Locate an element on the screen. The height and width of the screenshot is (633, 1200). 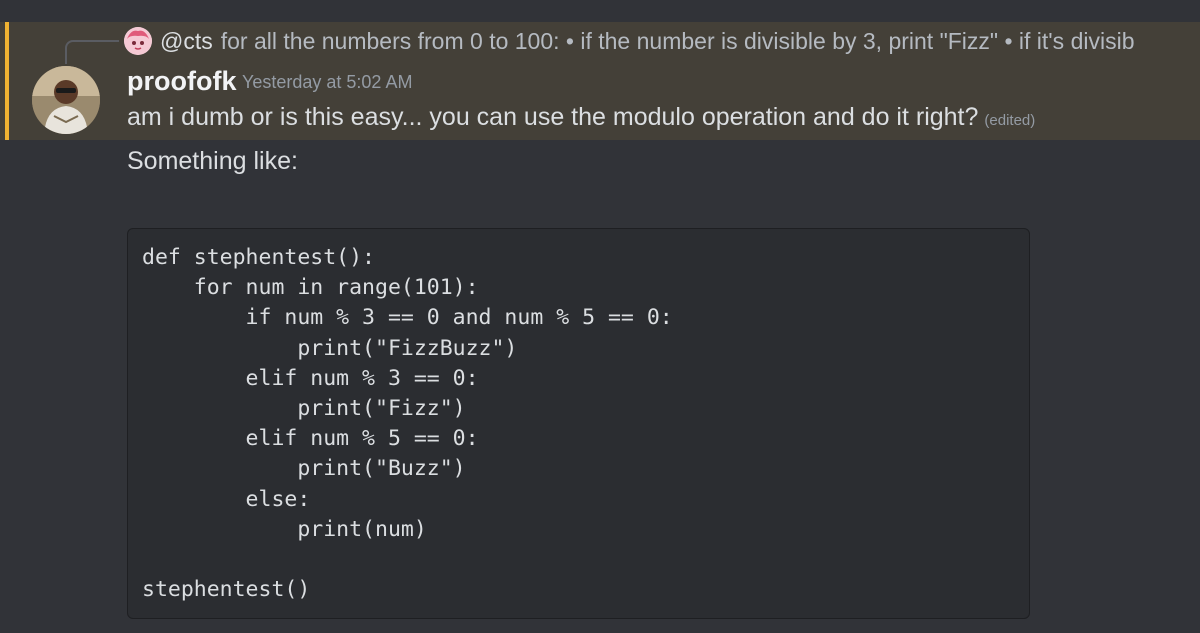
avatar-photo-icon is located at coordinates (66, 100).